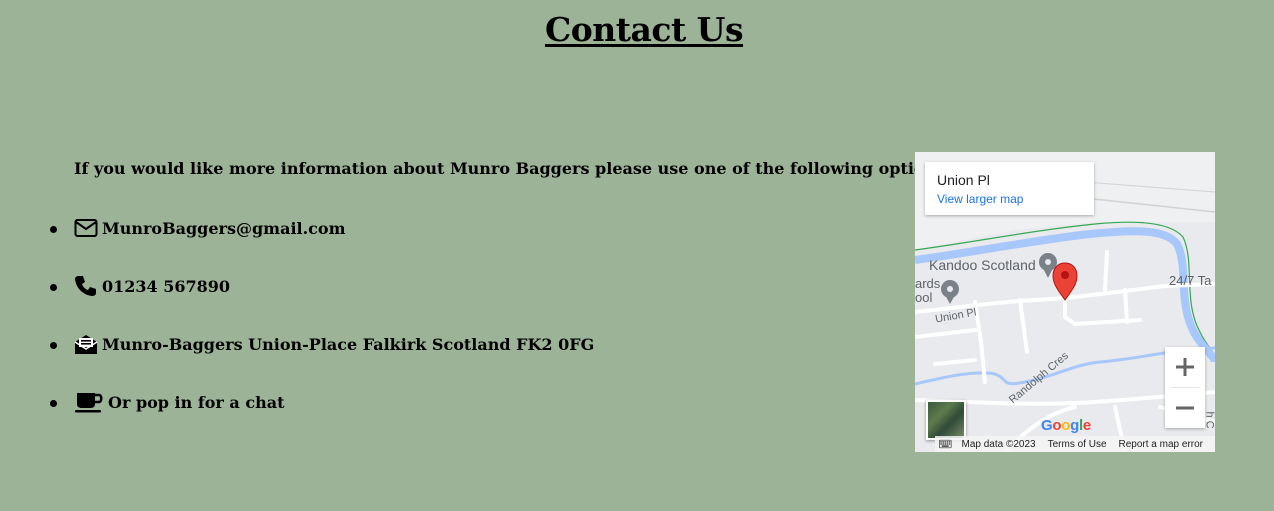  I want to click on zoom-in-button, so click(1185, 367).